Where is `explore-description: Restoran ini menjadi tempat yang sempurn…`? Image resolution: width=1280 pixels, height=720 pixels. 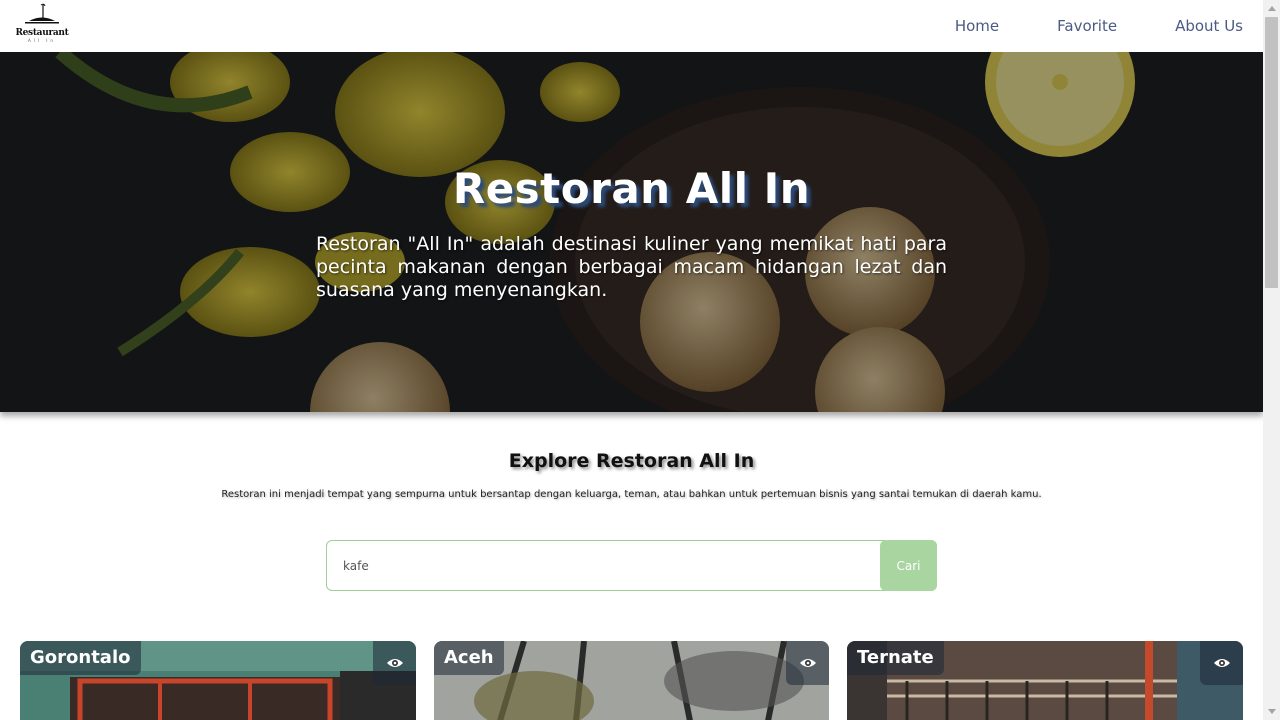 explore-description: Restoran ini menjadi tempat yang sempurn… is located at coordinates (631, 494).